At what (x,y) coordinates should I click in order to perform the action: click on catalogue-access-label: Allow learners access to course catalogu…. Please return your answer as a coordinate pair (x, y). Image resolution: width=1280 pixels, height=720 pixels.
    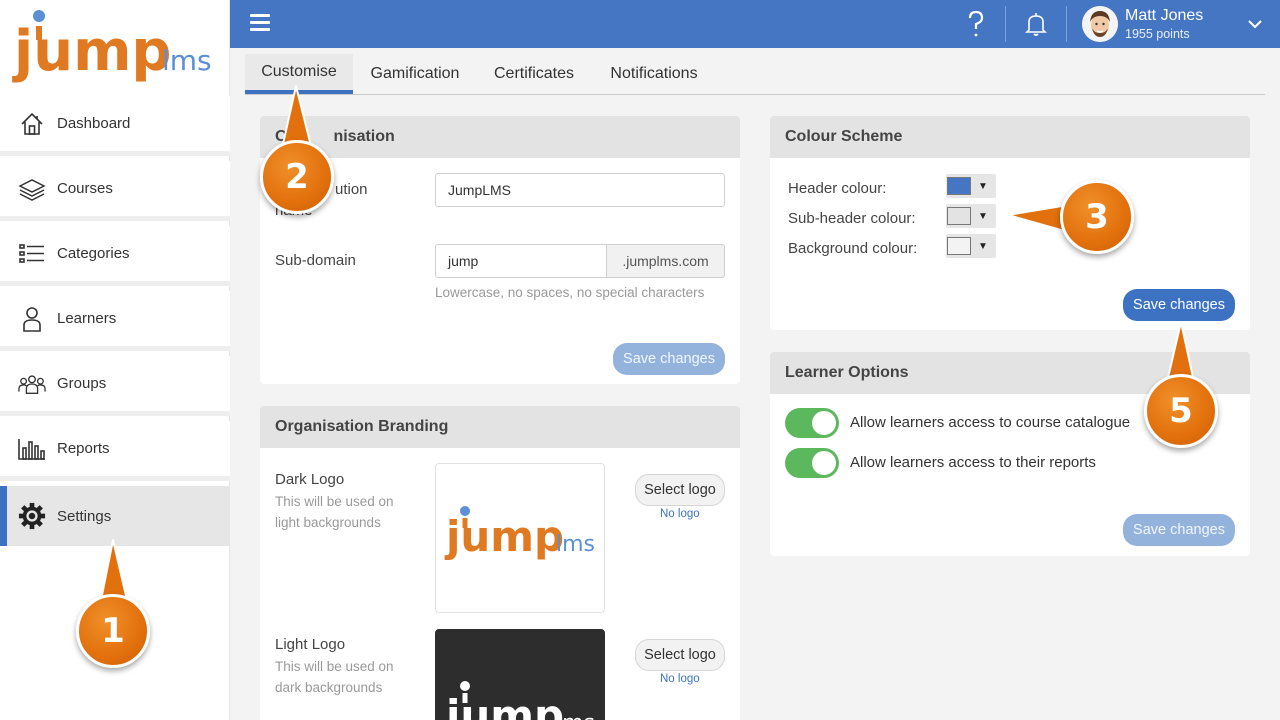
    Looking at the image, I should click on (990, 422).